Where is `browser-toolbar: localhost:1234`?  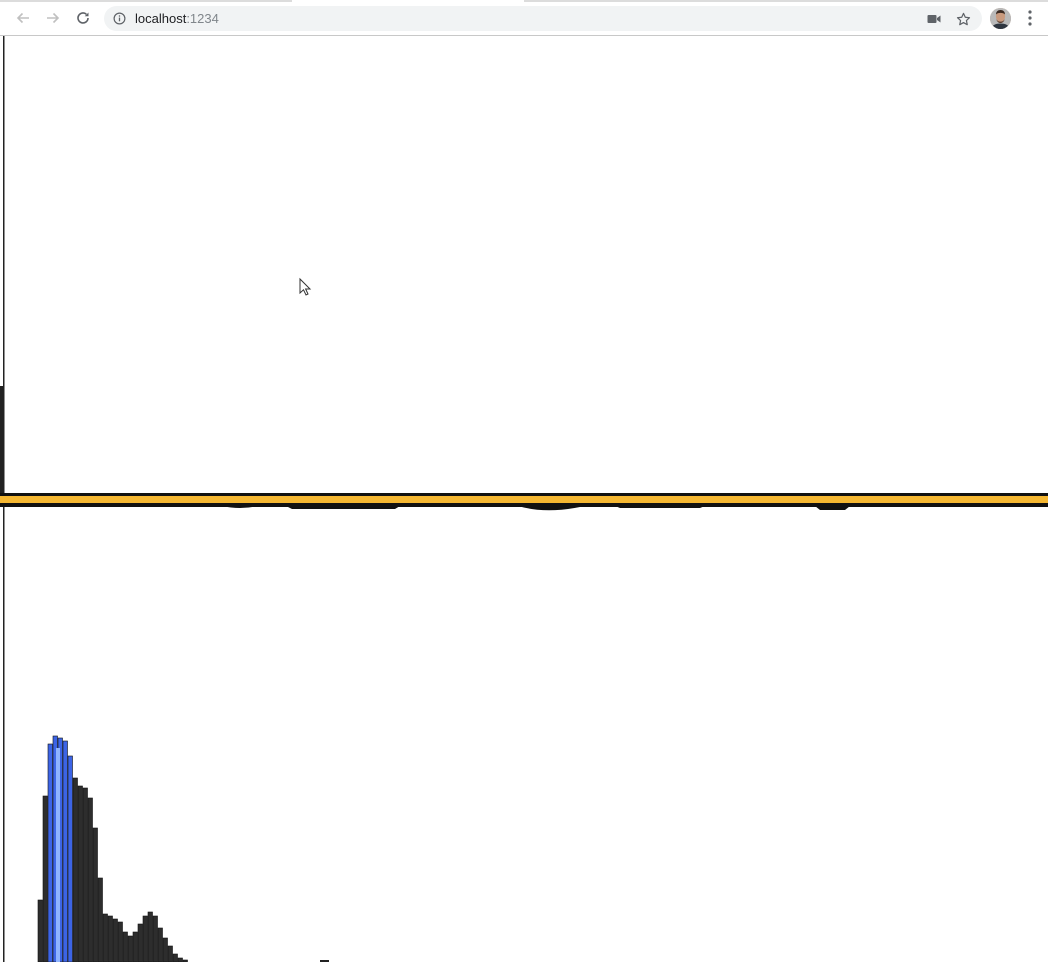
browser-toolbar: localhost:1234 is located at coordinates (524, 18).